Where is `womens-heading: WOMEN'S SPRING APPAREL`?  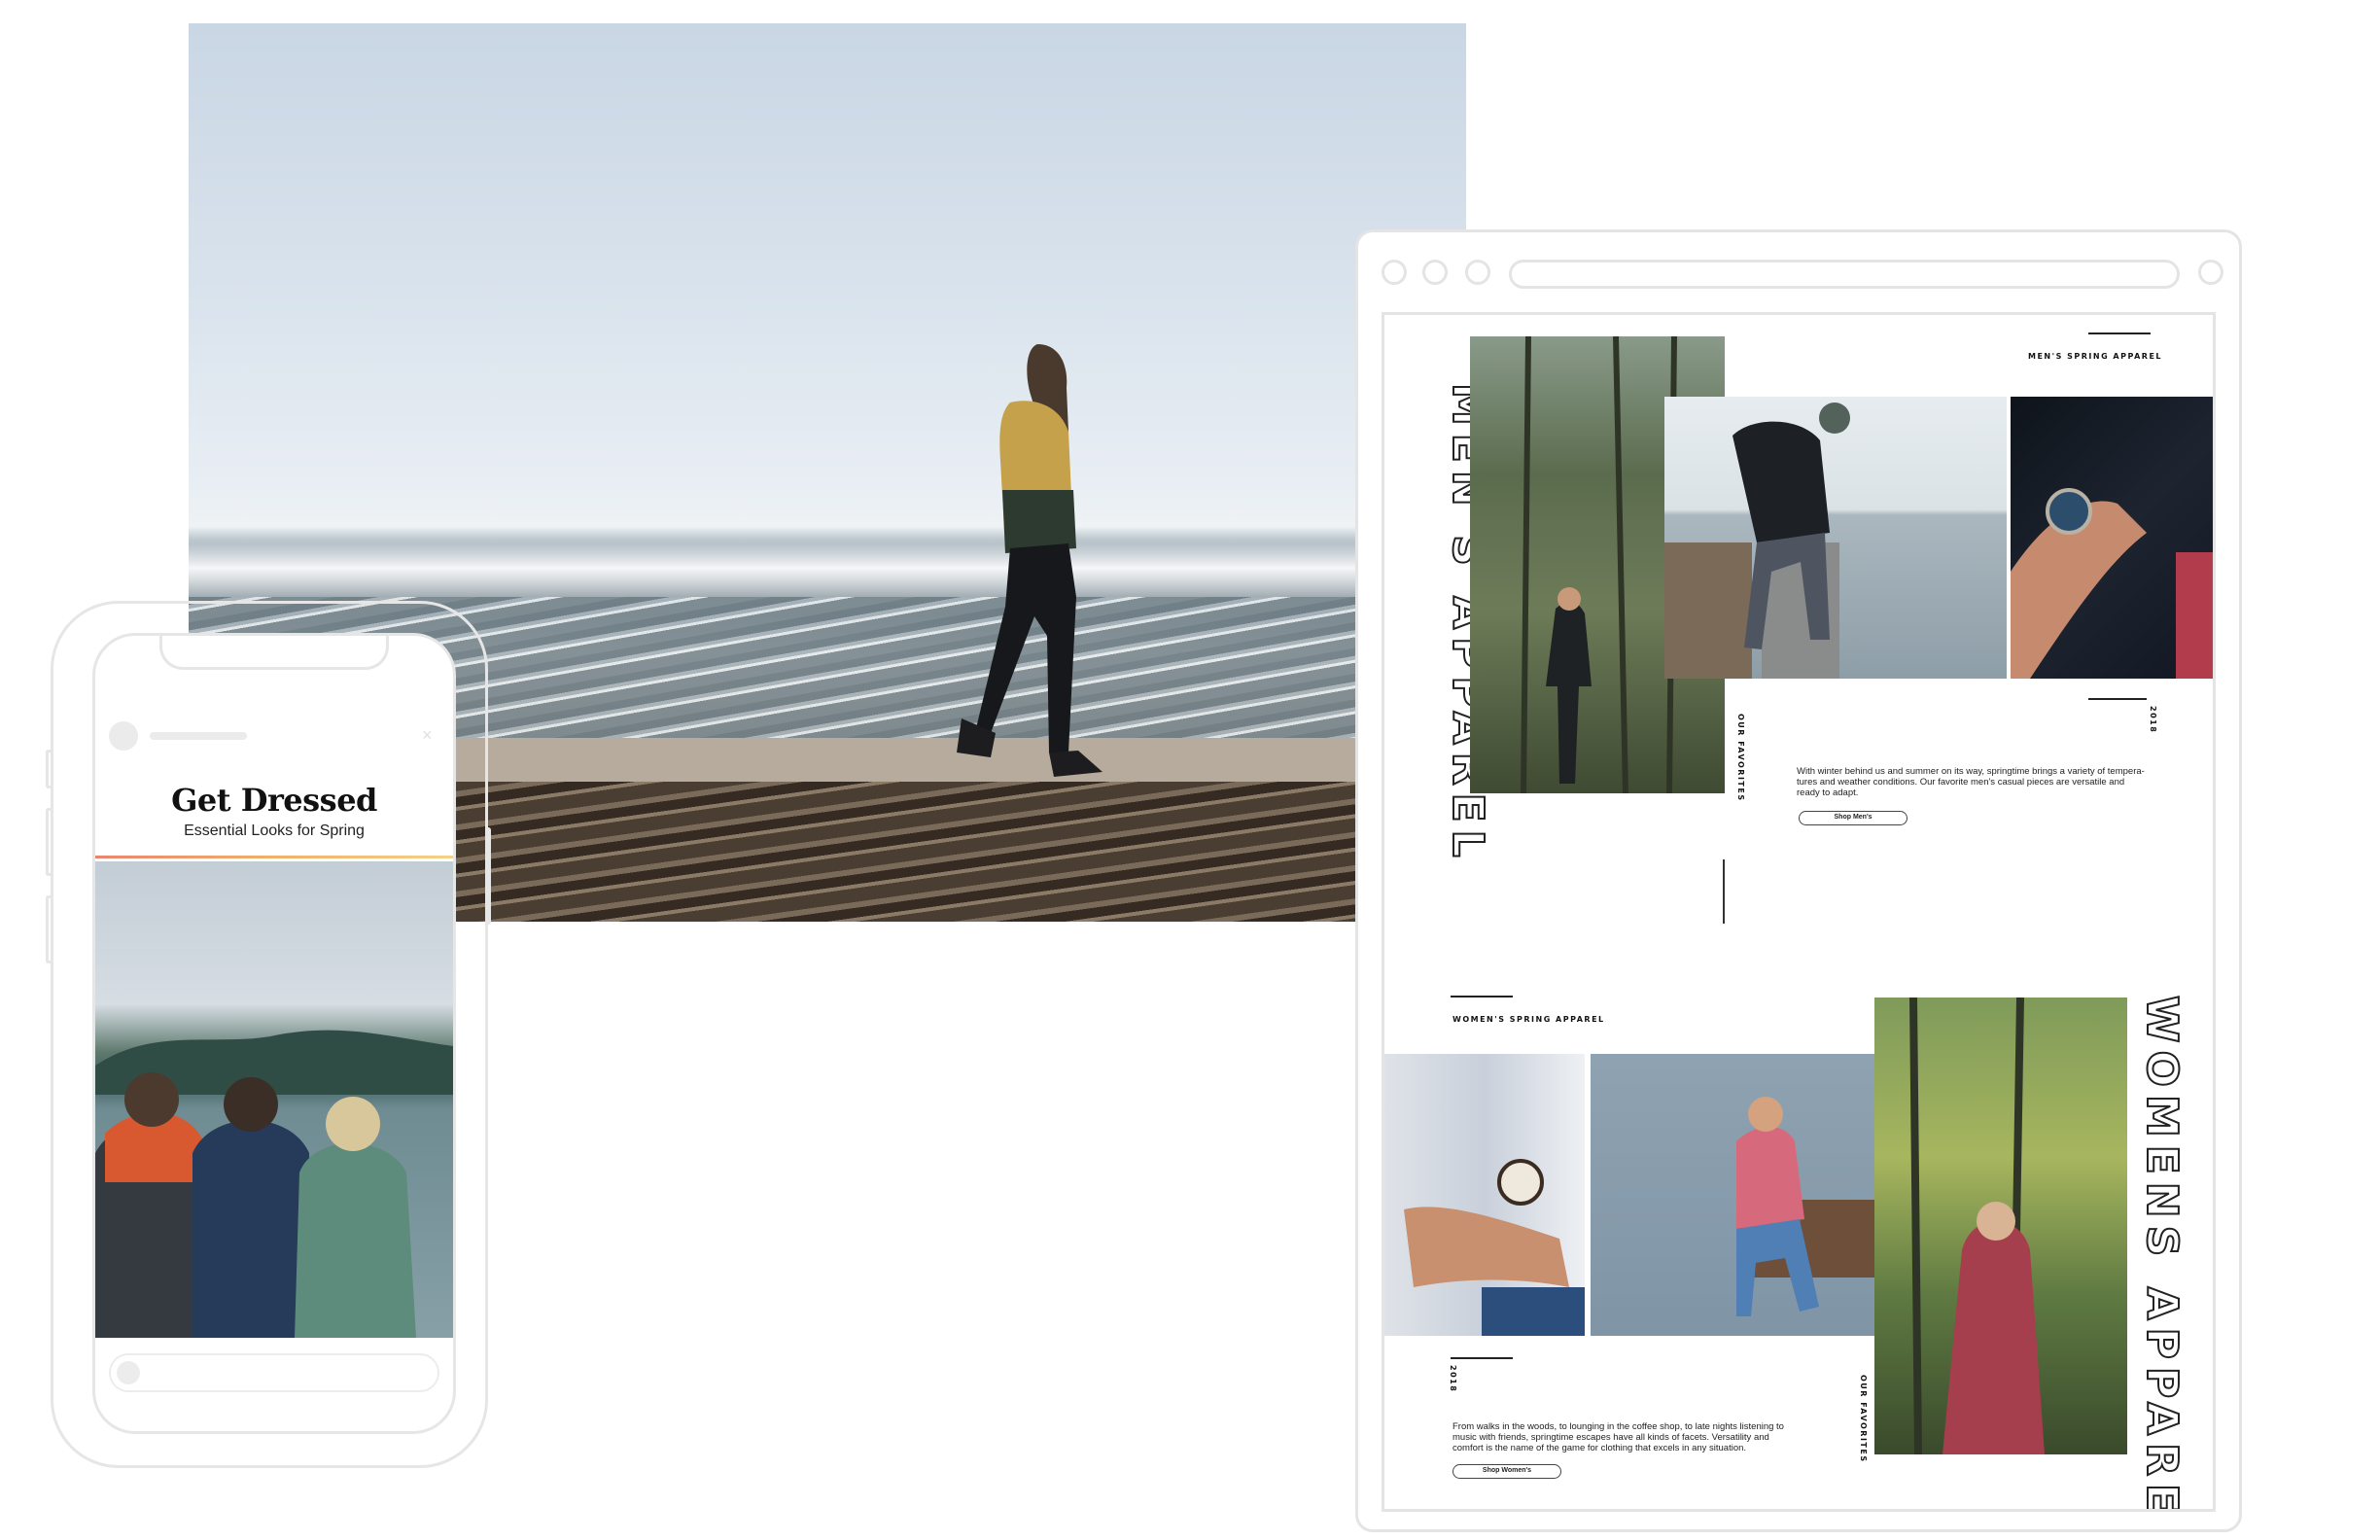 womens-heading: WOMEN'S SPRING APPAREL is located at coordinates (1528, 1019).